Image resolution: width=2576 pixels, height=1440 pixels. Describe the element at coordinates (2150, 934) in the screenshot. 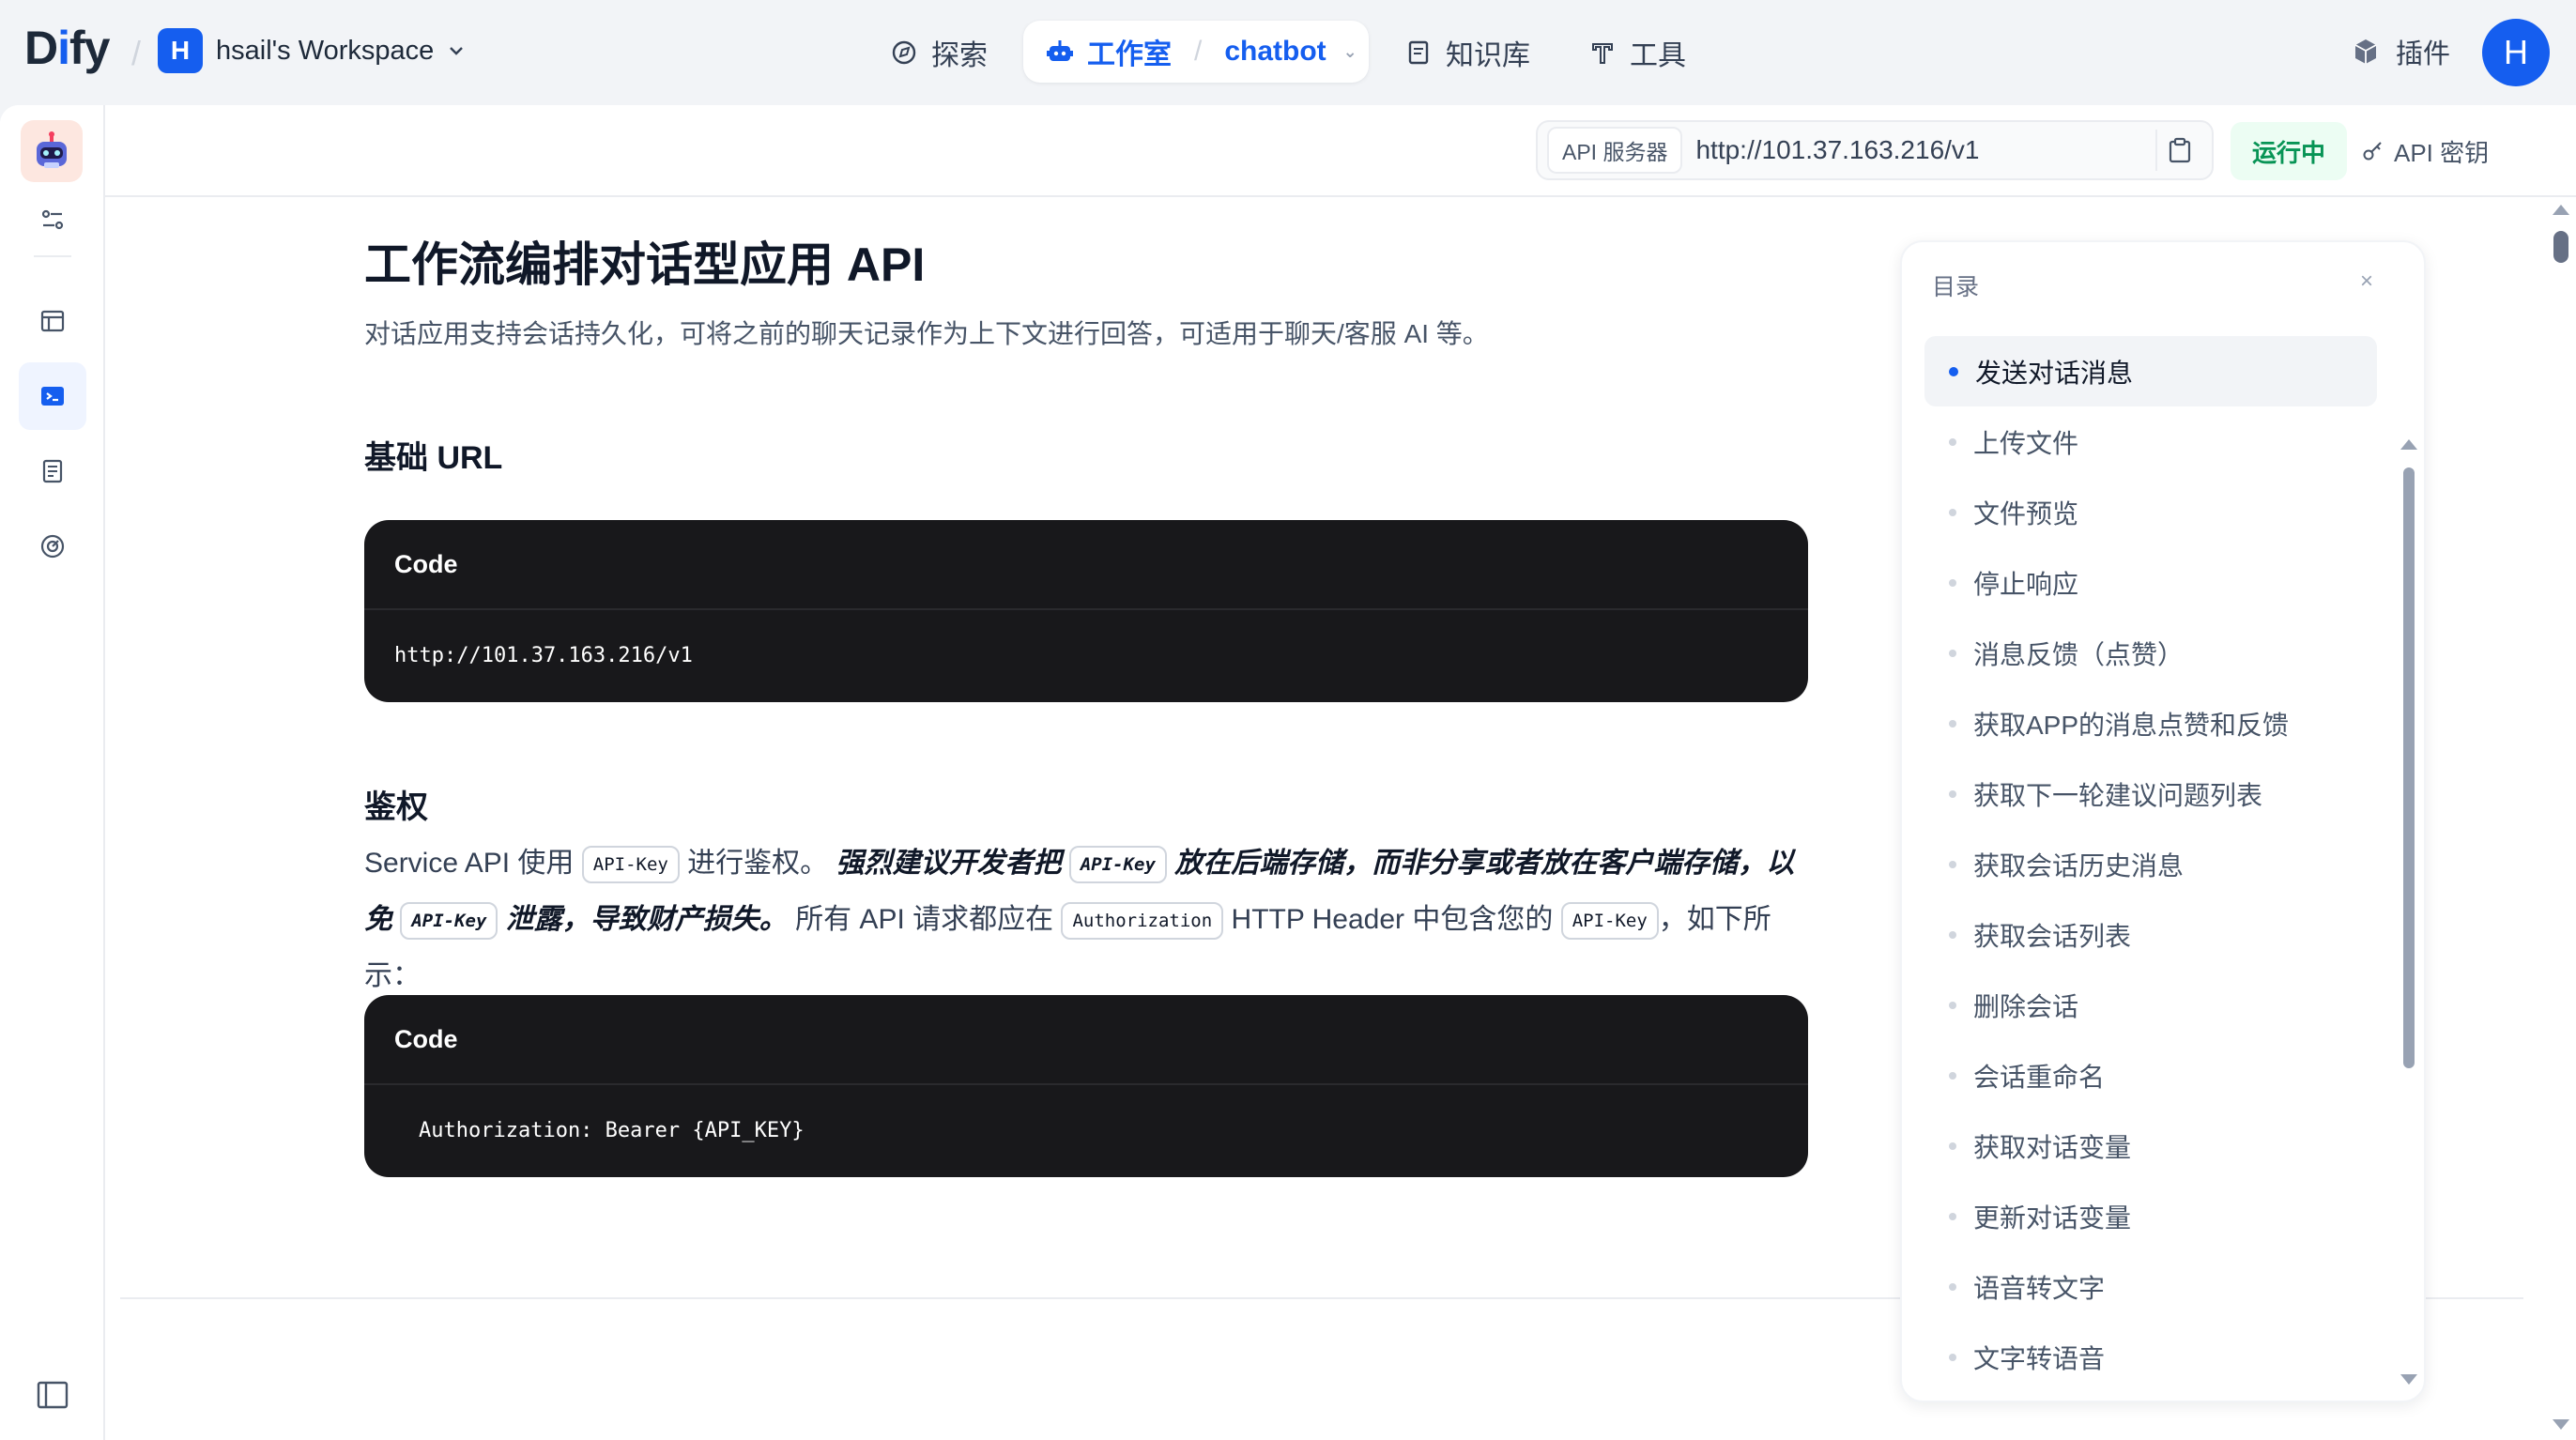

I see `toc-item: 获取会话列表` at that location.